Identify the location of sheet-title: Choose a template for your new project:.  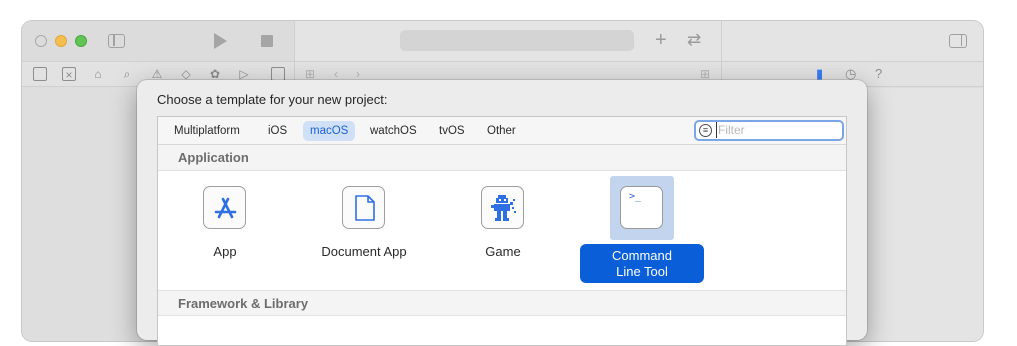
(272, 99).